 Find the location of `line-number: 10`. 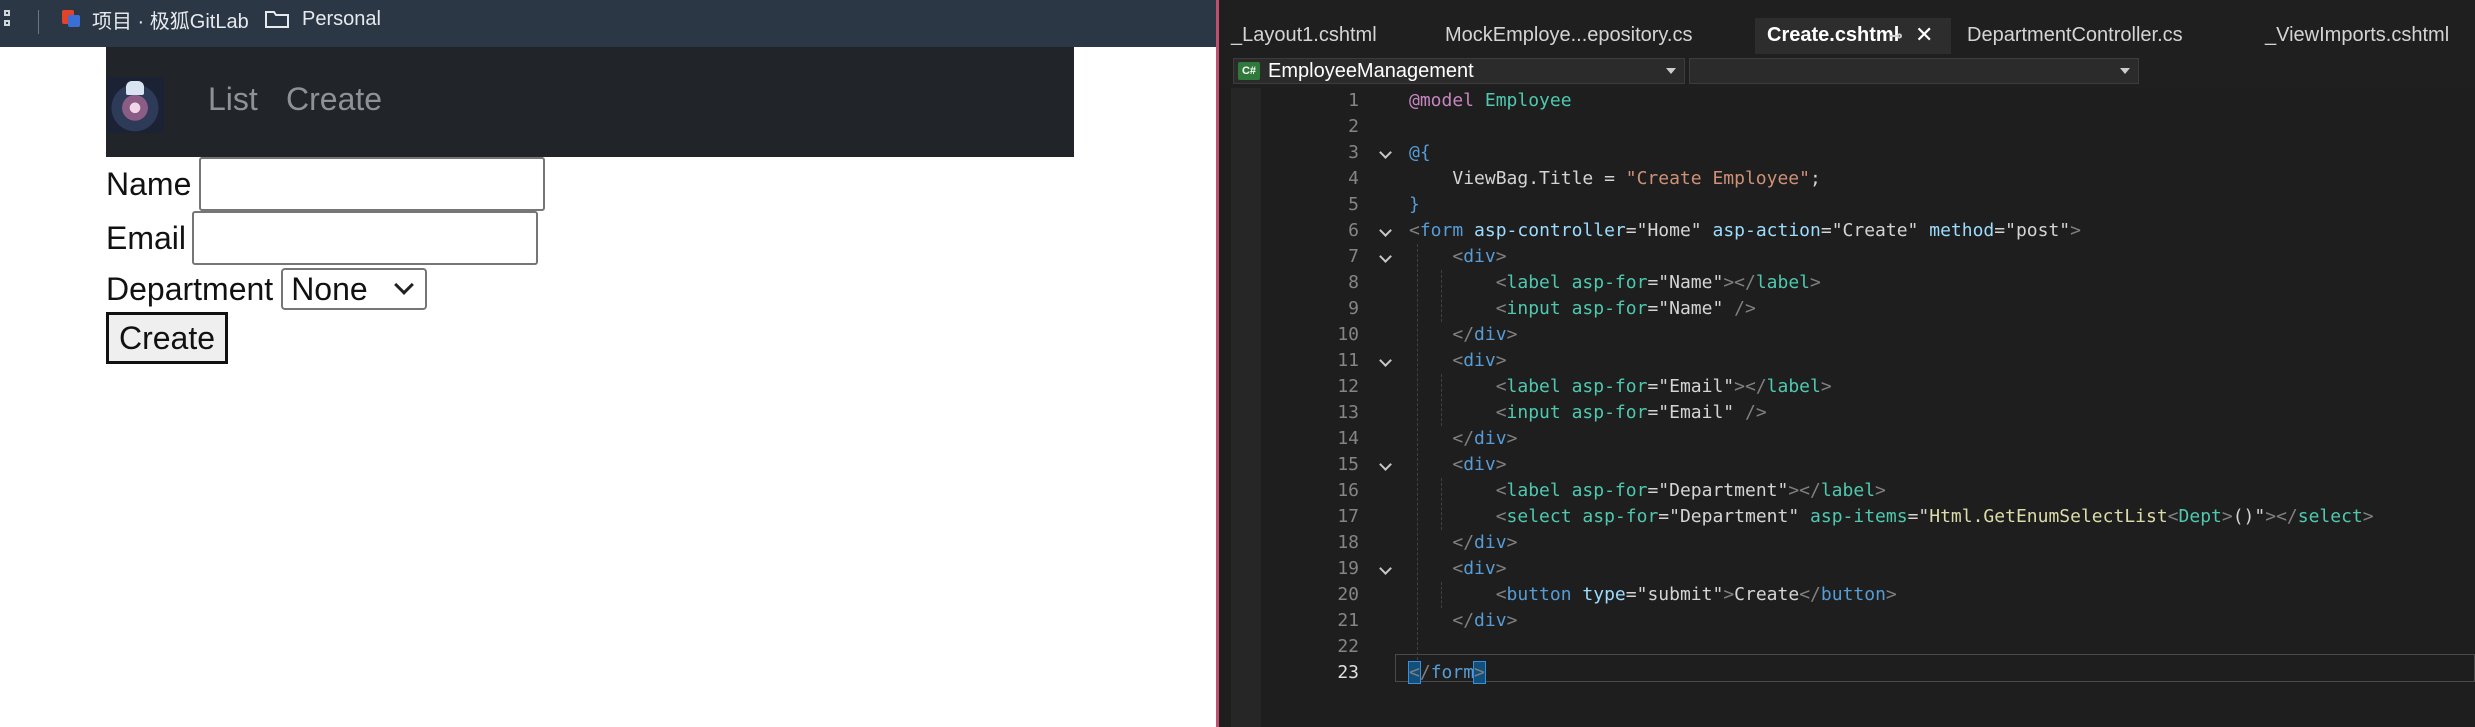

line-number: 10 is located at coordinates (1348, 334).